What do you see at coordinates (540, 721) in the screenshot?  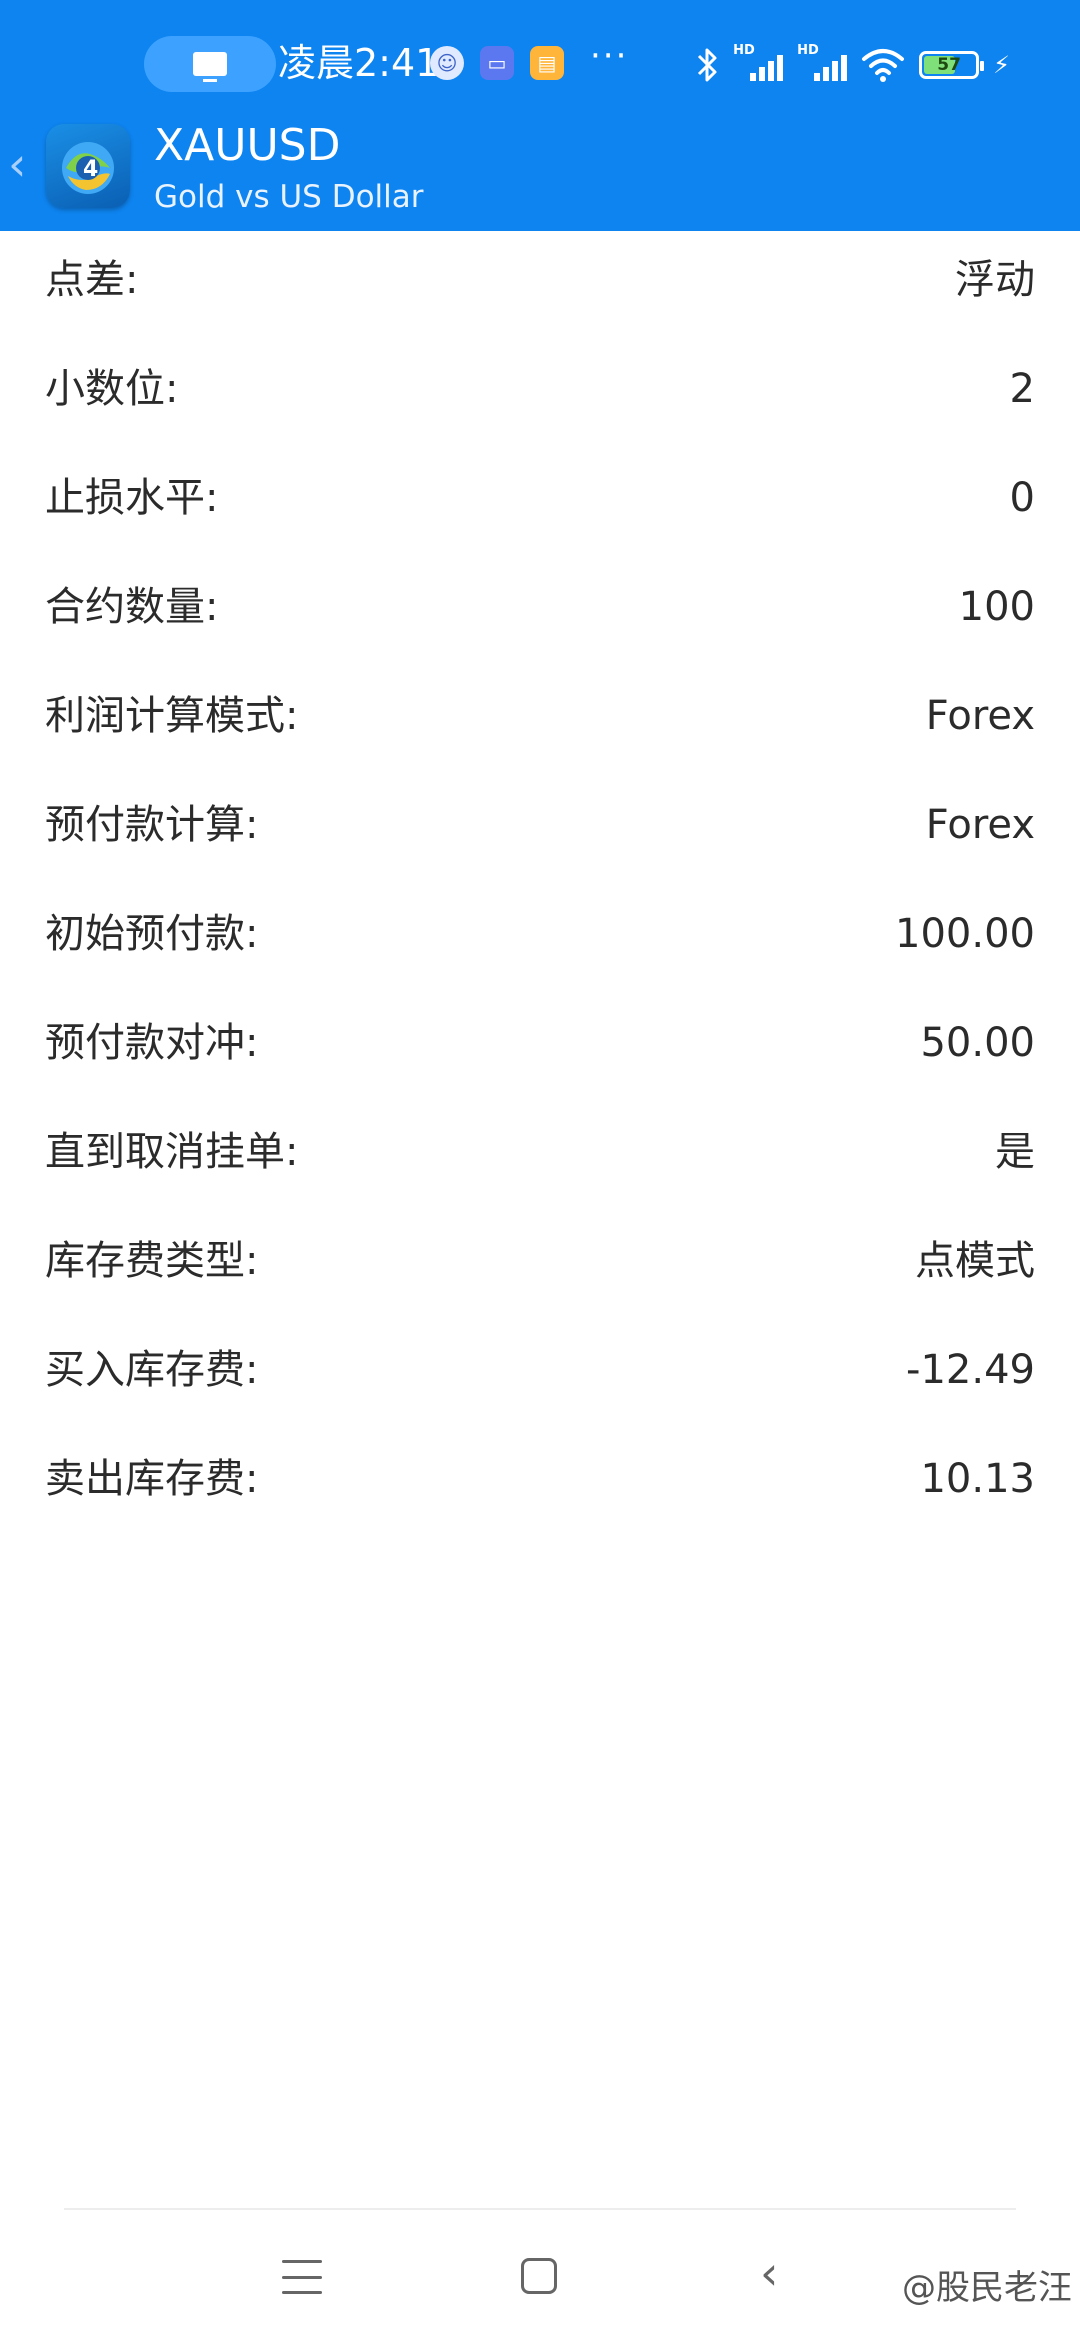 I see `spec-row-profit-calc-mode: 利润计算模式: Forex` at bounding box center [540, 721].